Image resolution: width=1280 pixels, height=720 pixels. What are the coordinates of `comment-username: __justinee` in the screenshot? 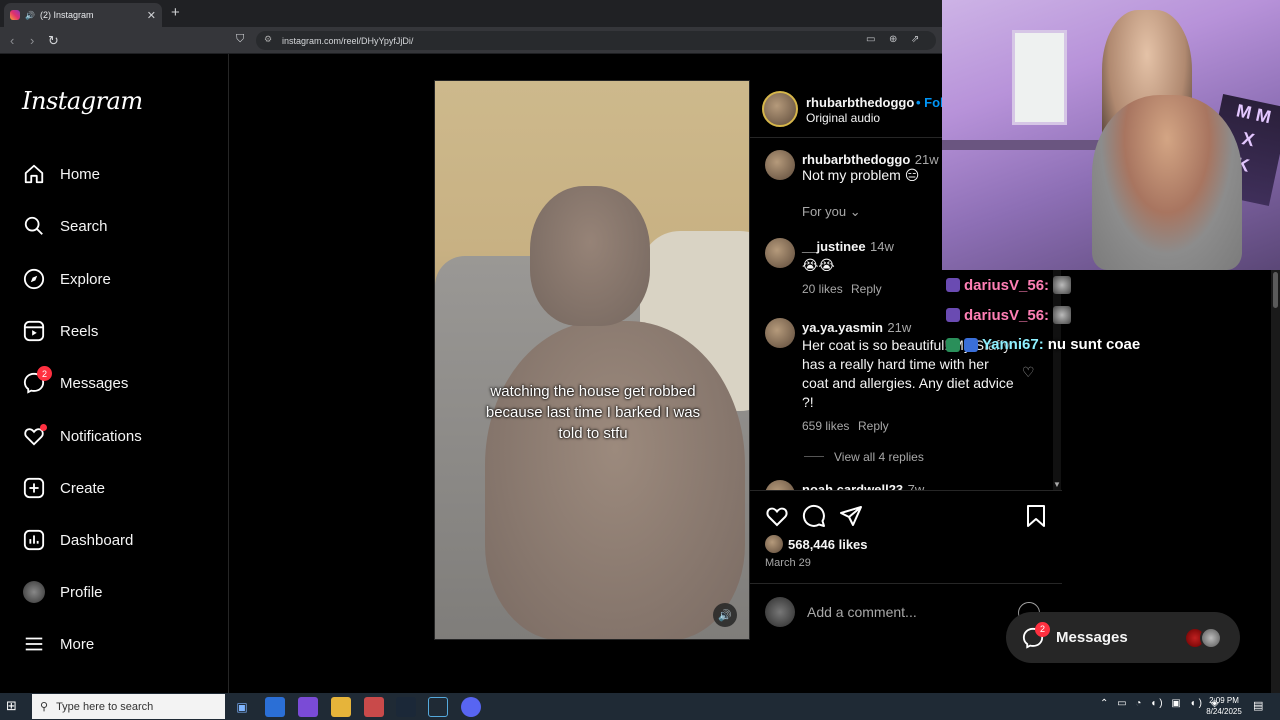 It's located at (834, 246).